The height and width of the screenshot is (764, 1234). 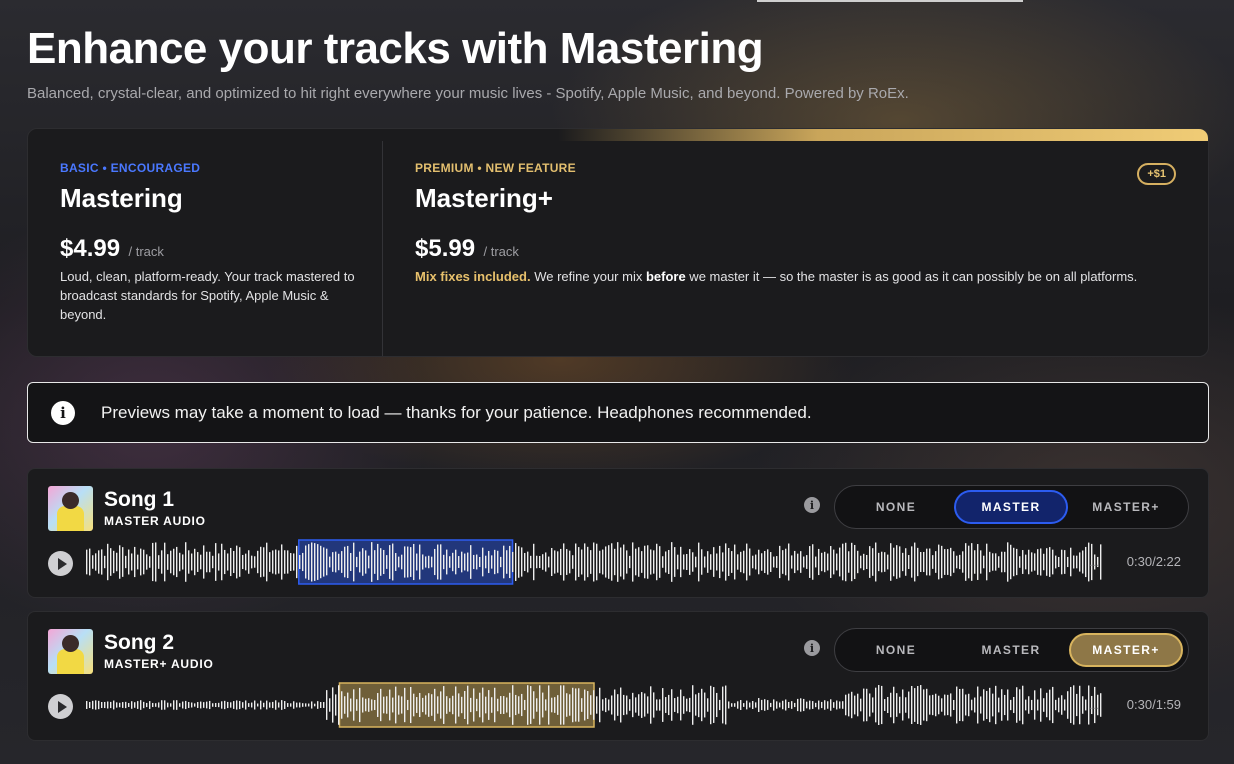 I want to click on plan-premium-unit: / track, so click(x=501, y=251).